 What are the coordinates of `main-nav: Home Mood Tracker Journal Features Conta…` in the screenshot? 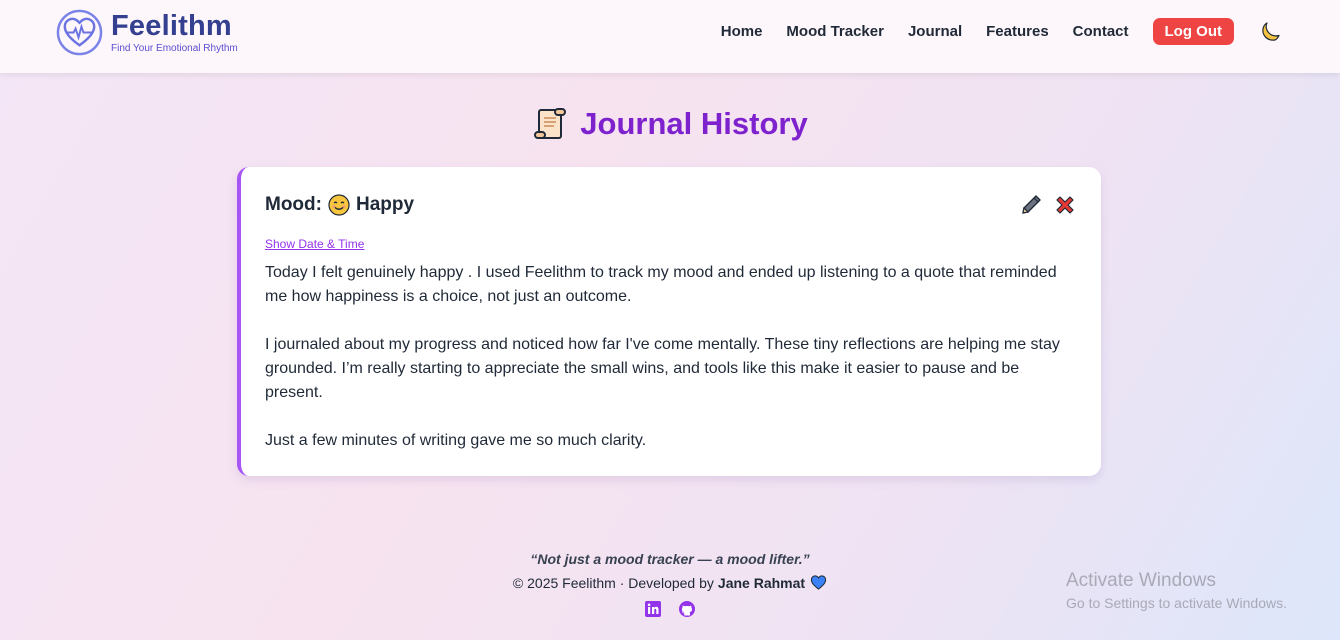 It's located at (1001, 31).